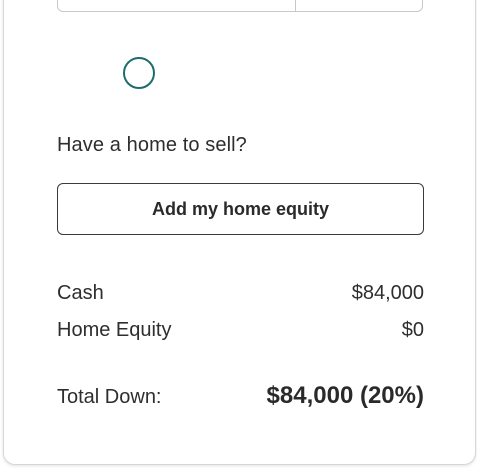 The height and width of the screenshot is (468, 477). What do you see at coordinates (80, 293) in the screenshot?
I see `cash-label: Cash` at bounding box center [80, 293].